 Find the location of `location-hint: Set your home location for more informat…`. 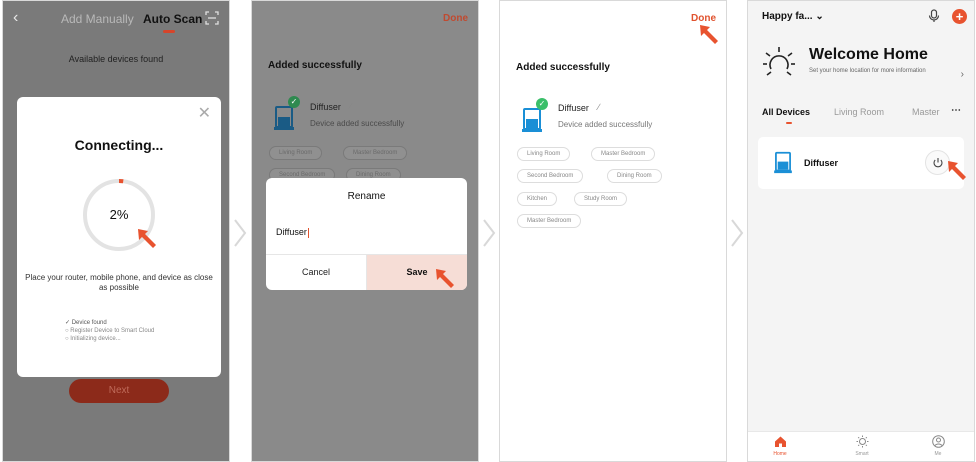

location-hint: Set your home location for more informat… is located at coordinates (874, 71).